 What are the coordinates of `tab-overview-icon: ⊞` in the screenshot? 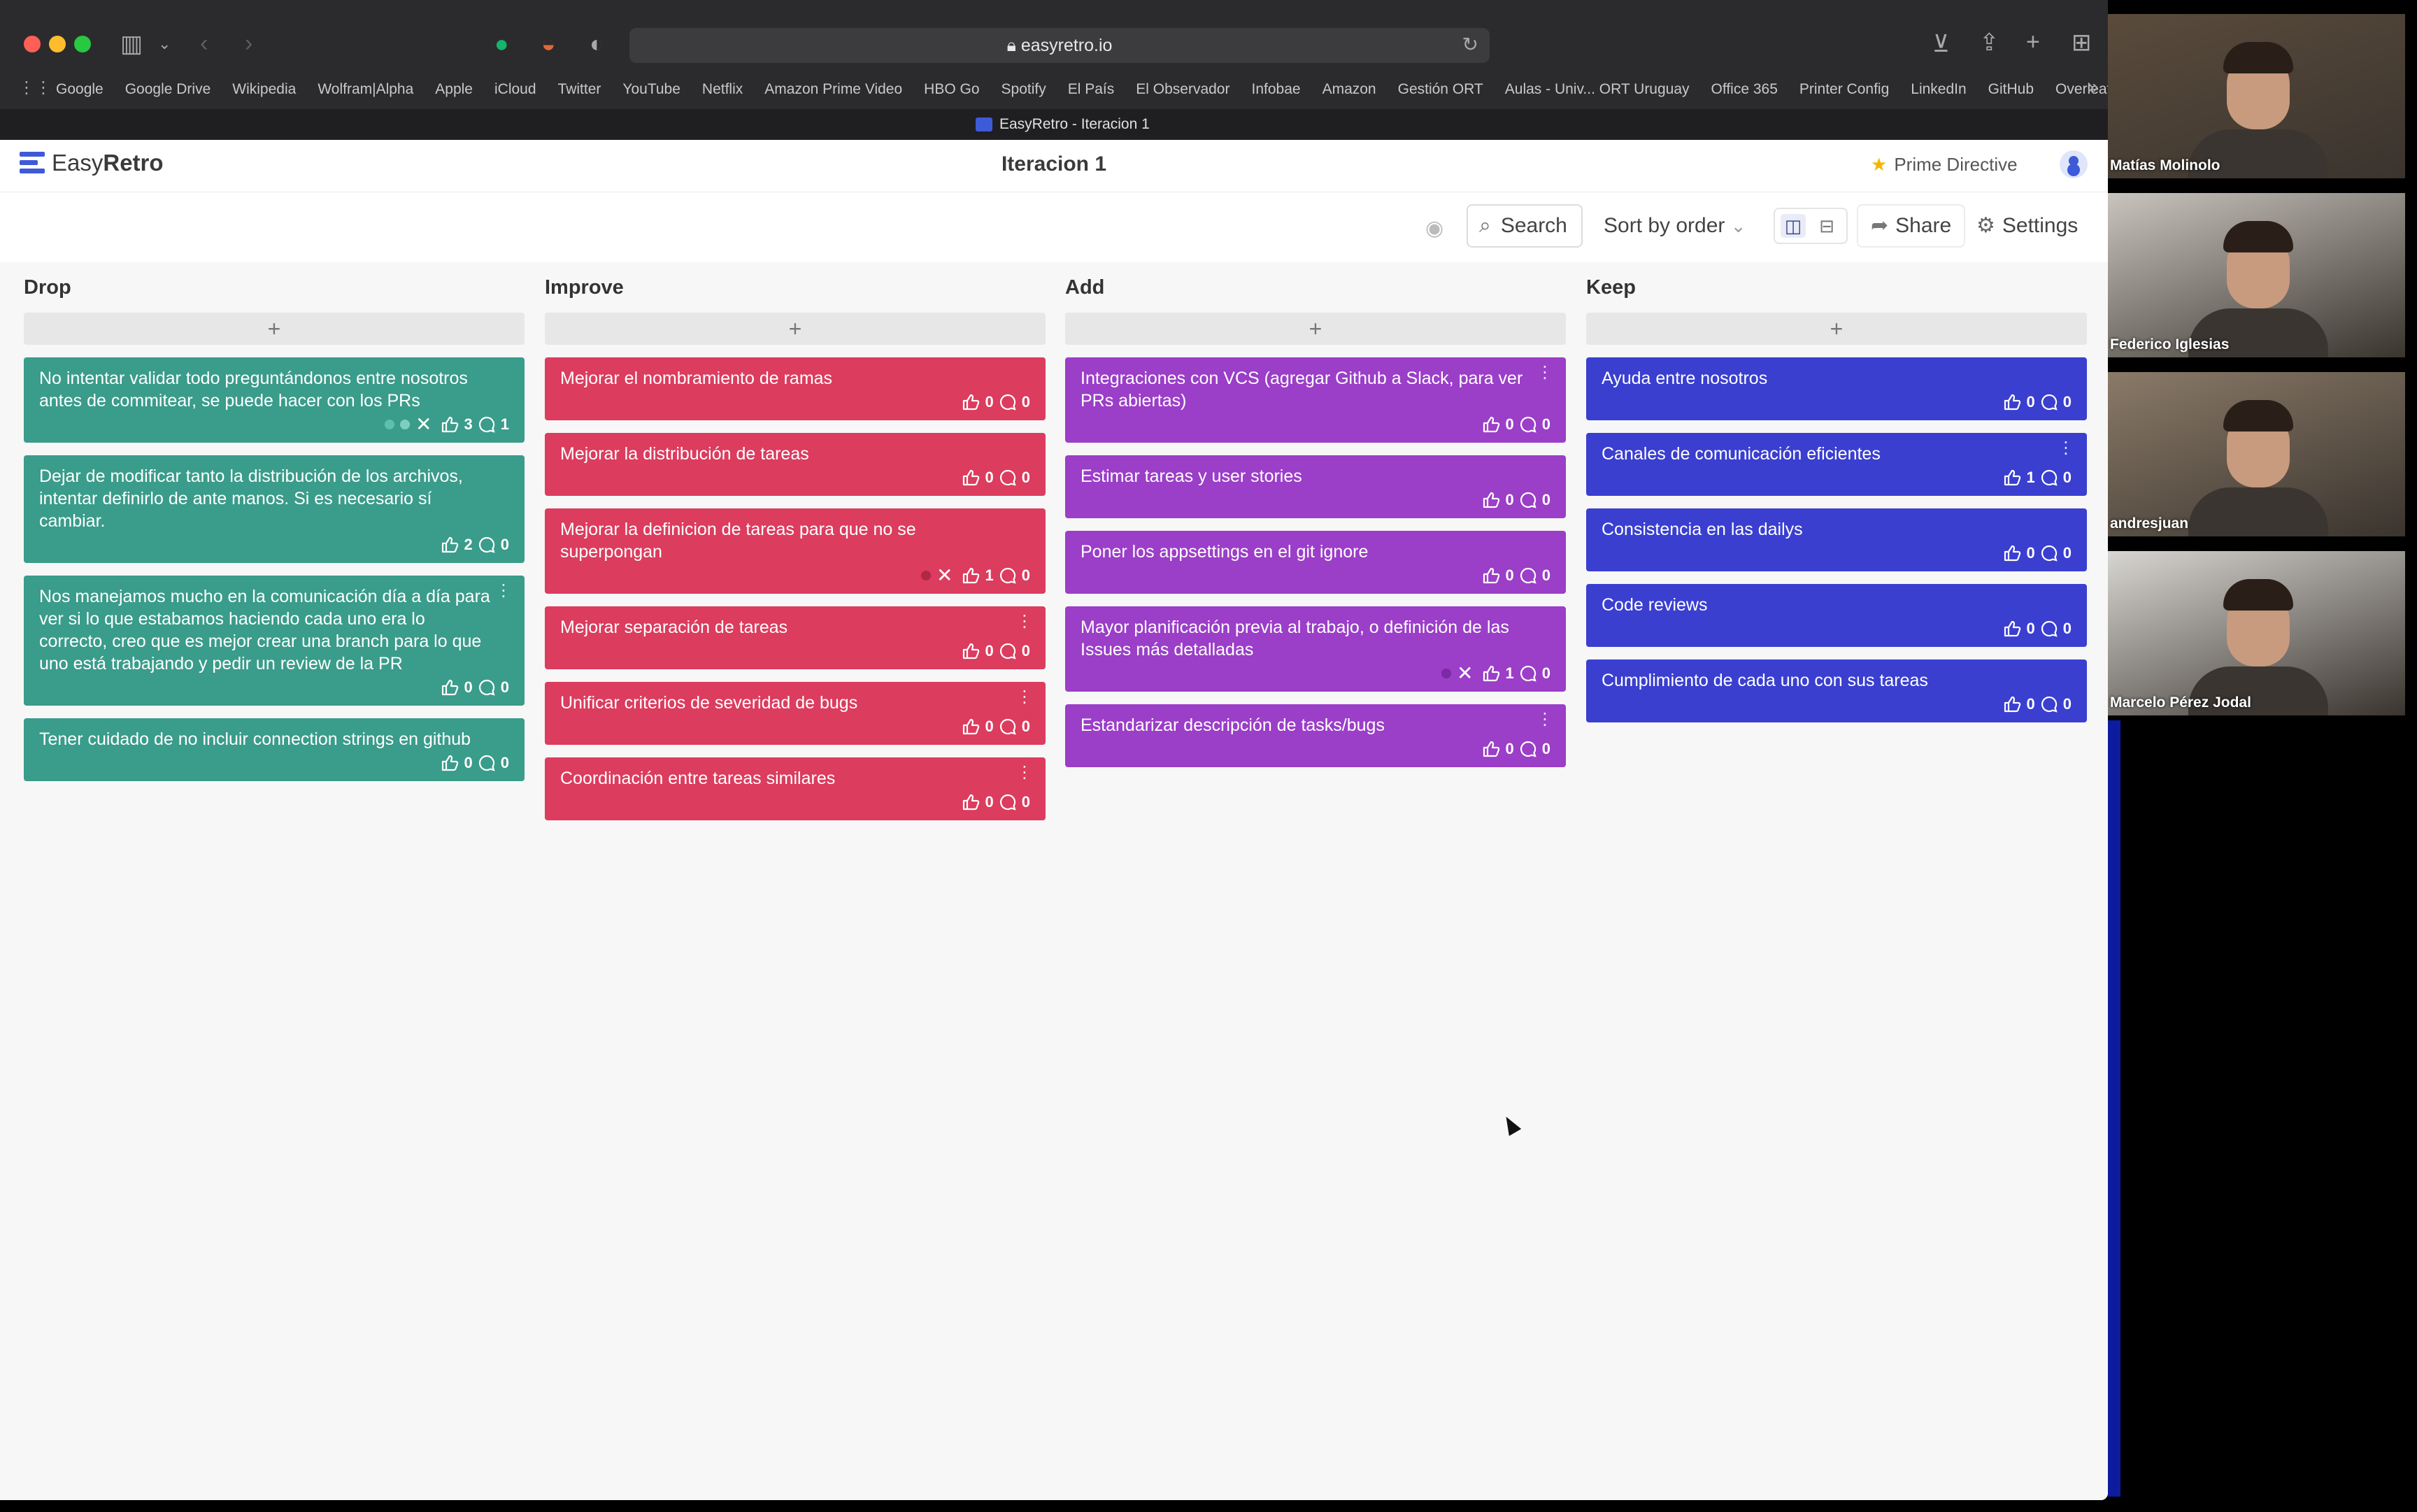 It's located at (2082, 43).